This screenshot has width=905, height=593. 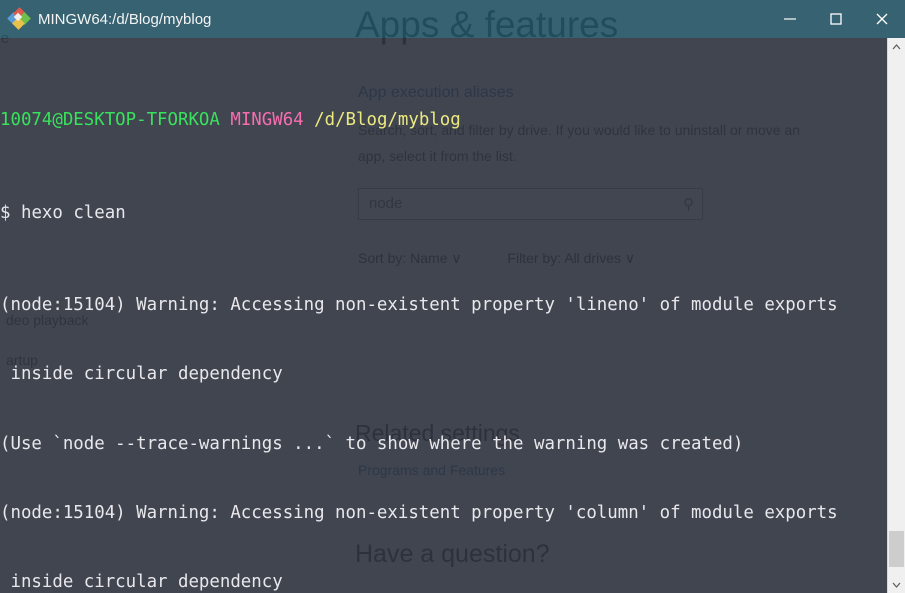 I want to click on command-line: $ hexo clean, so click(x=443, y=213).